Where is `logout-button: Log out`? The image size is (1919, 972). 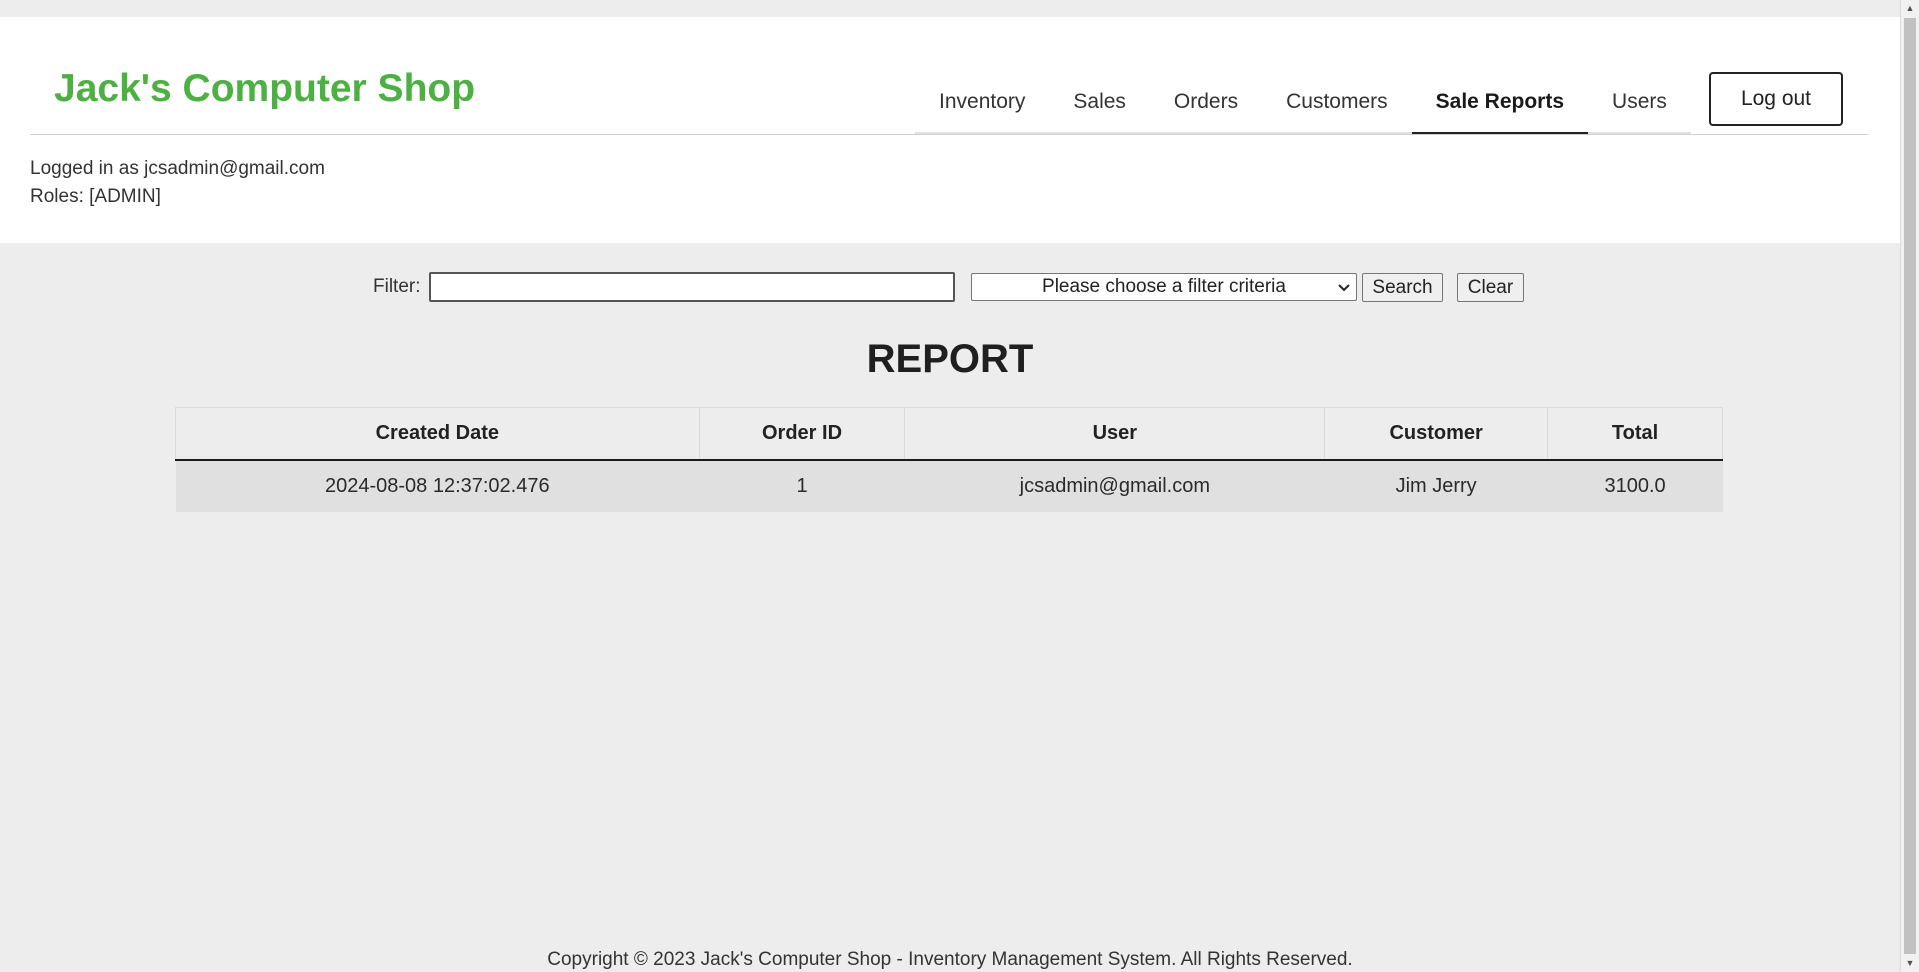 logout-button: Log out is located at coordinates (1776, 99).